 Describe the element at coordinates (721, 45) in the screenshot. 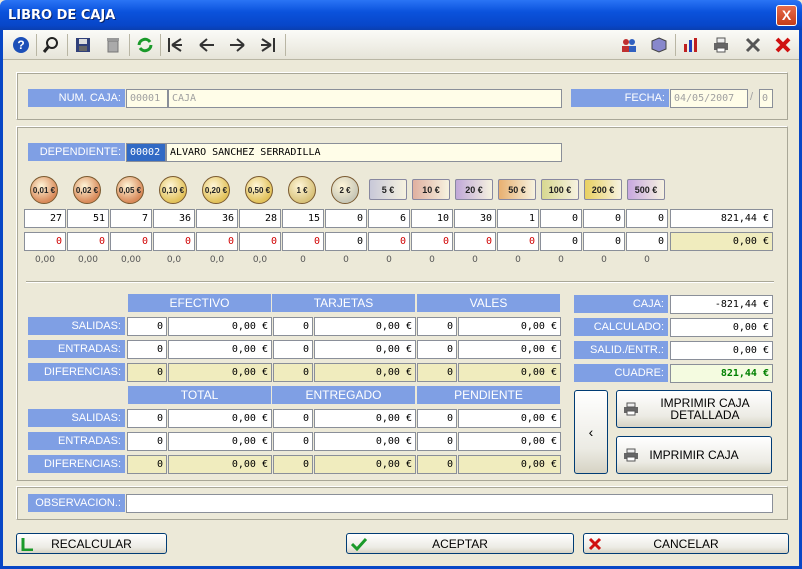

I see `printer-icon` at that location.